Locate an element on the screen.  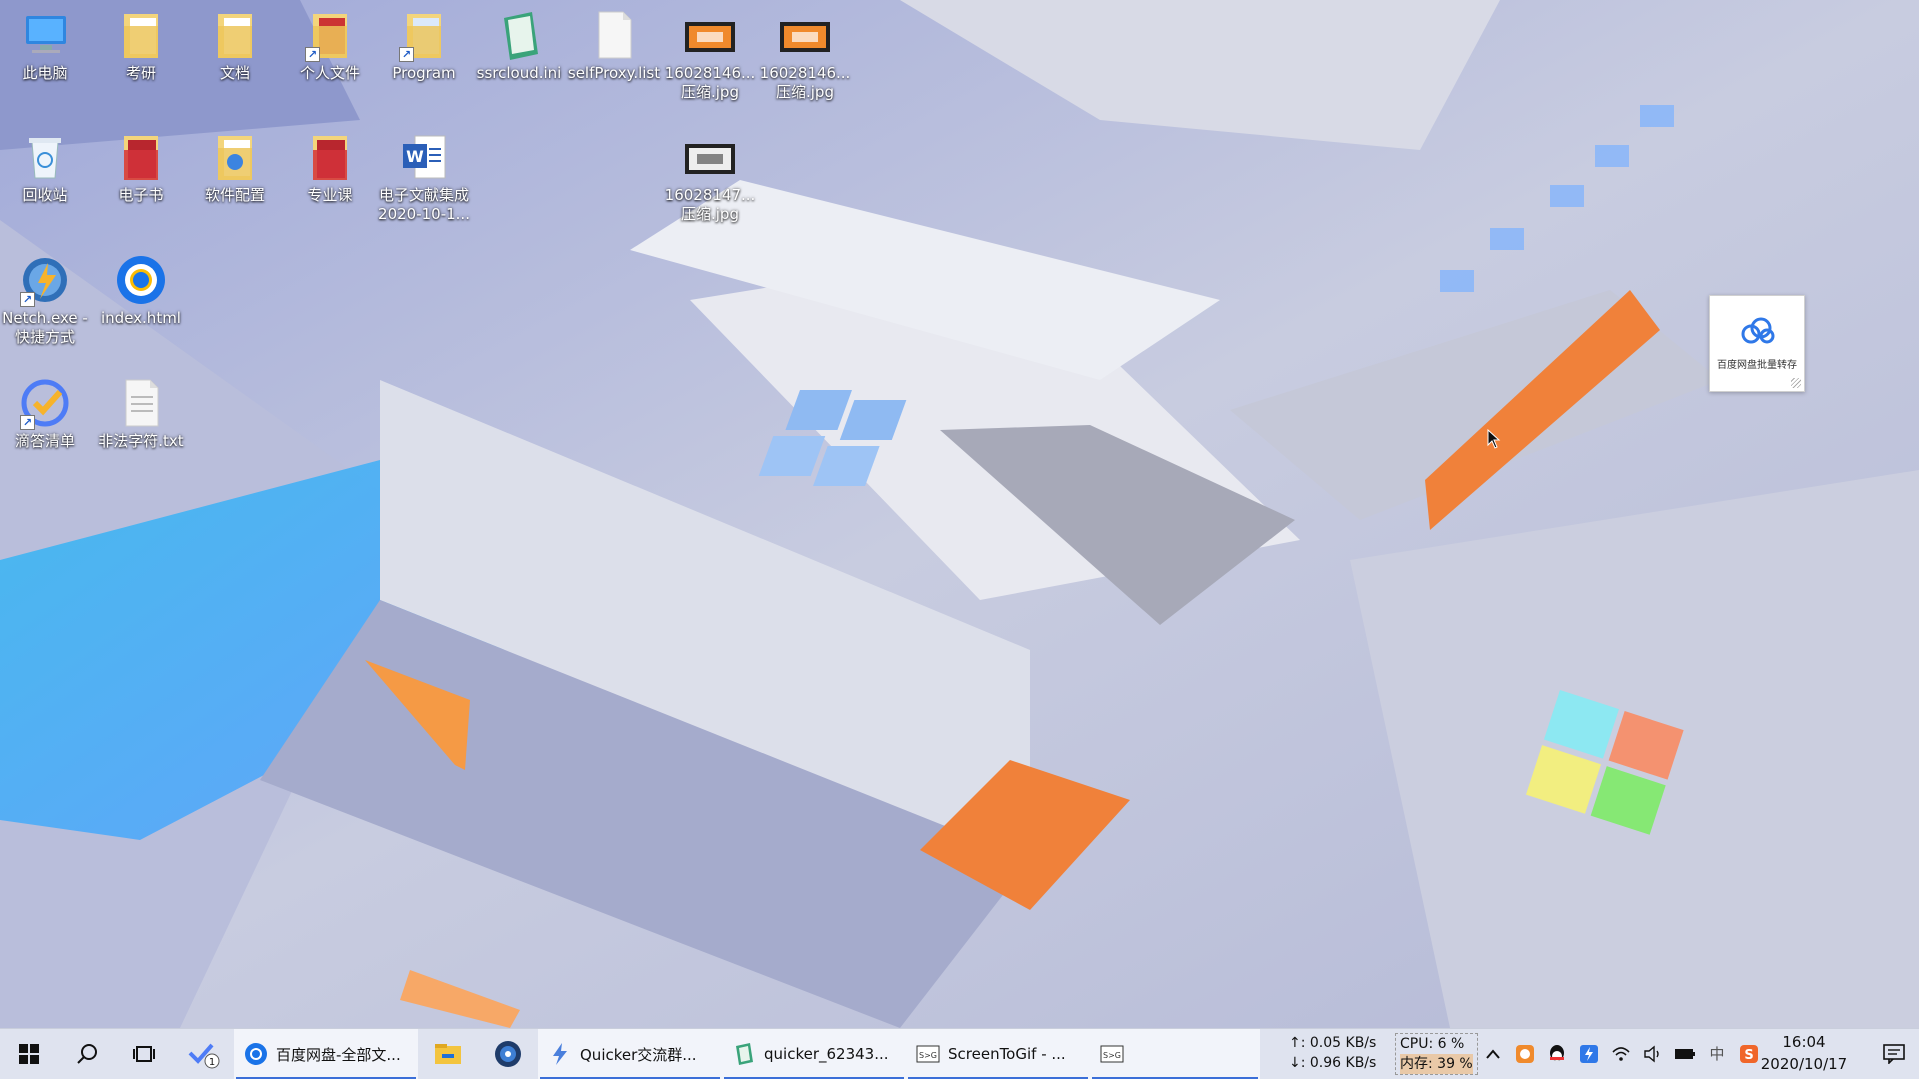
desktop-icon-ssrcloud-ini: ssrcloud.ini is located at coordinates (519, 45).